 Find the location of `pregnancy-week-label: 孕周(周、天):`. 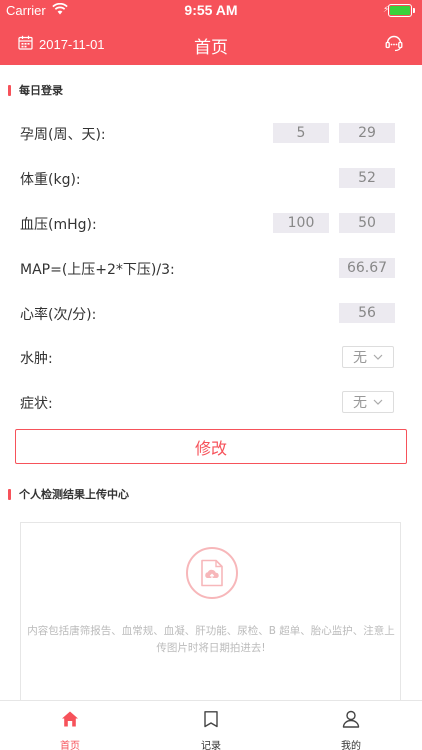

pregnancy-week-label: 孕周(周、天): is located at coordinates (63, 135).